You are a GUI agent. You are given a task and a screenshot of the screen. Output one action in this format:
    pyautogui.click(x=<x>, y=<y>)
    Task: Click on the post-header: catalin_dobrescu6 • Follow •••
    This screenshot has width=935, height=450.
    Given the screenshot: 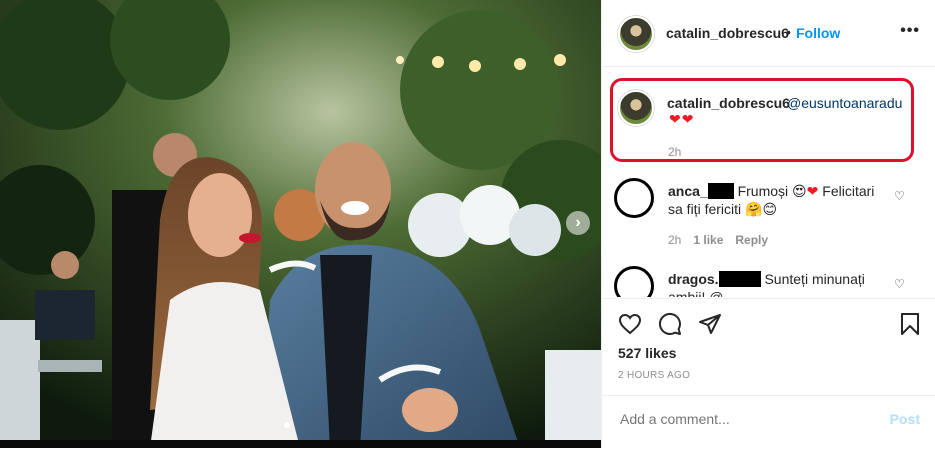 What is the action you would take?
    pyautogui.click(x=768, y=33)
    